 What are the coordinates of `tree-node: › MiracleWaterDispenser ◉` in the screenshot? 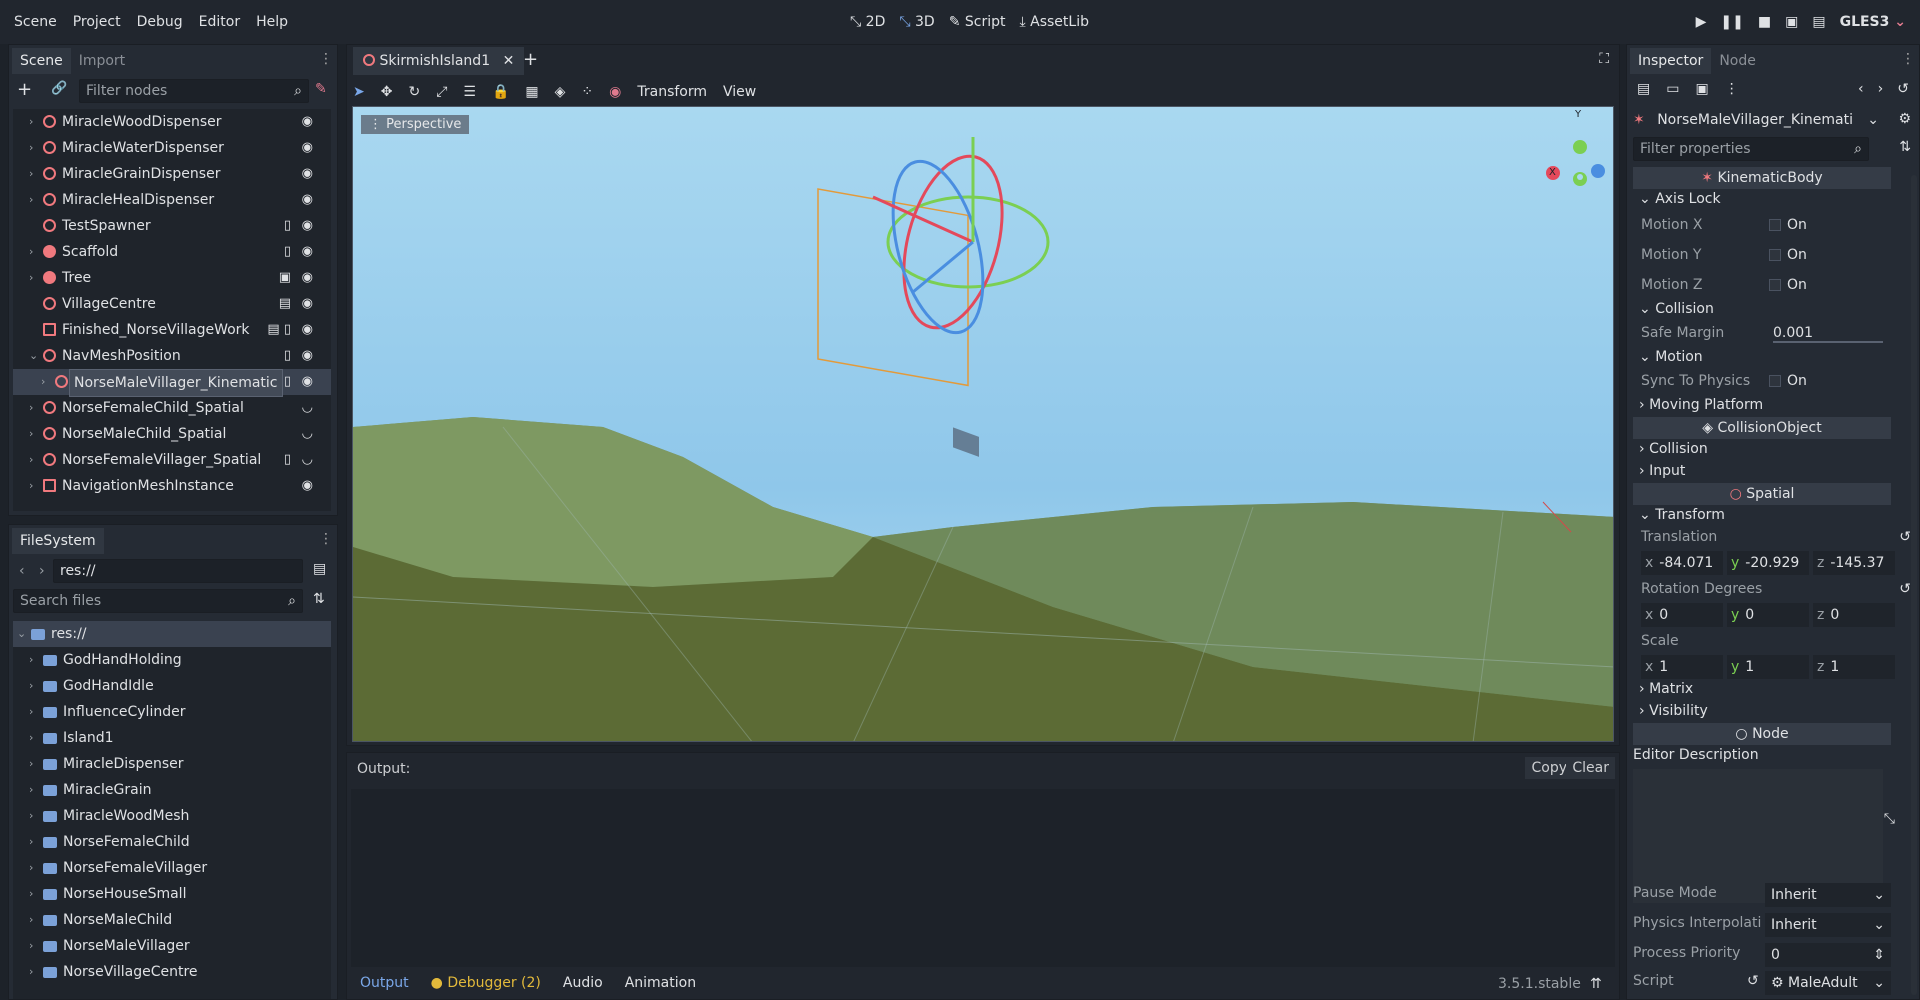 It's located at (172, 148).